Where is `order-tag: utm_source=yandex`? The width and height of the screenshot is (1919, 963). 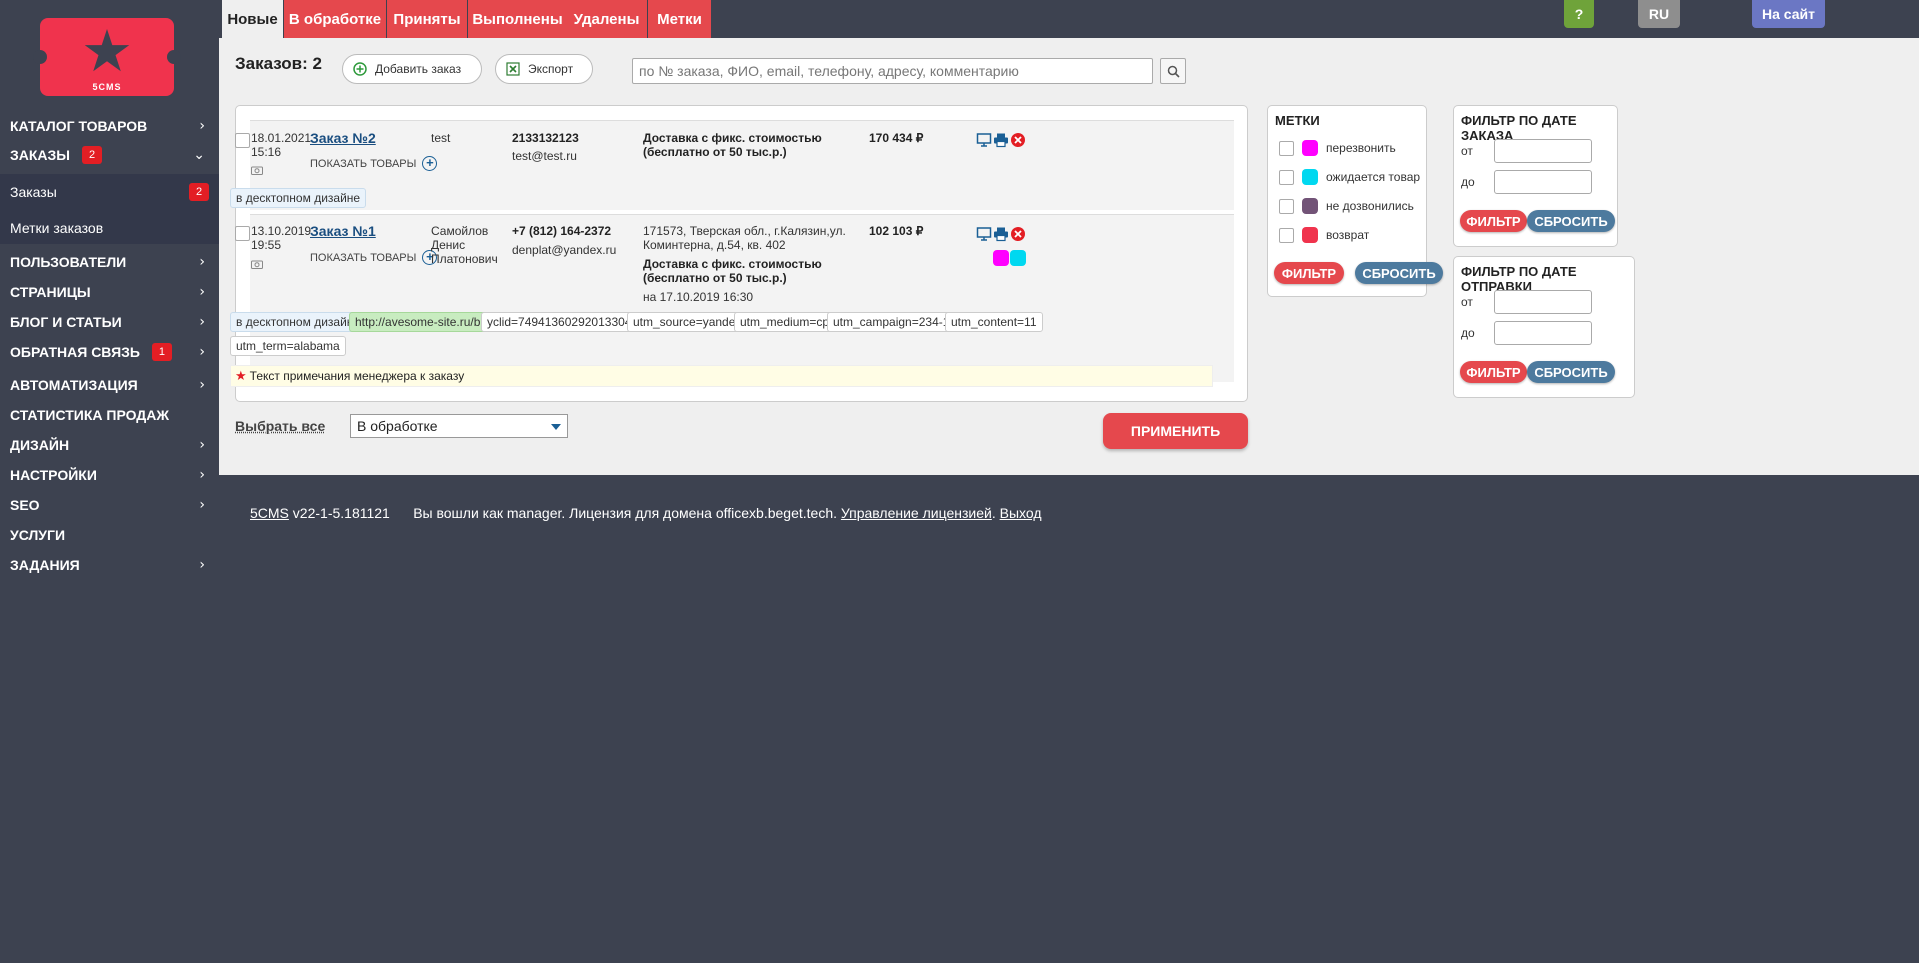
order-tag: utm_source=yandex is located at coordinates (687, 322).